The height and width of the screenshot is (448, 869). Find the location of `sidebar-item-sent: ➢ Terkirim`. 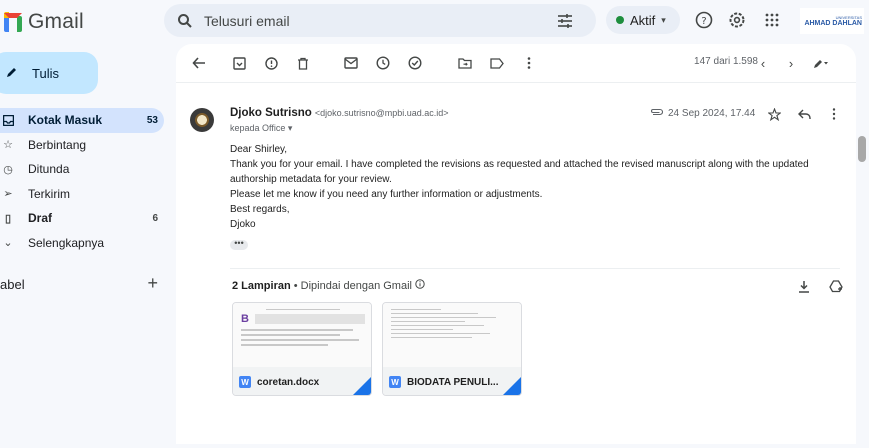

sidebar-item-sent: ➢ Terkirim is located at coordinates (82, 194).